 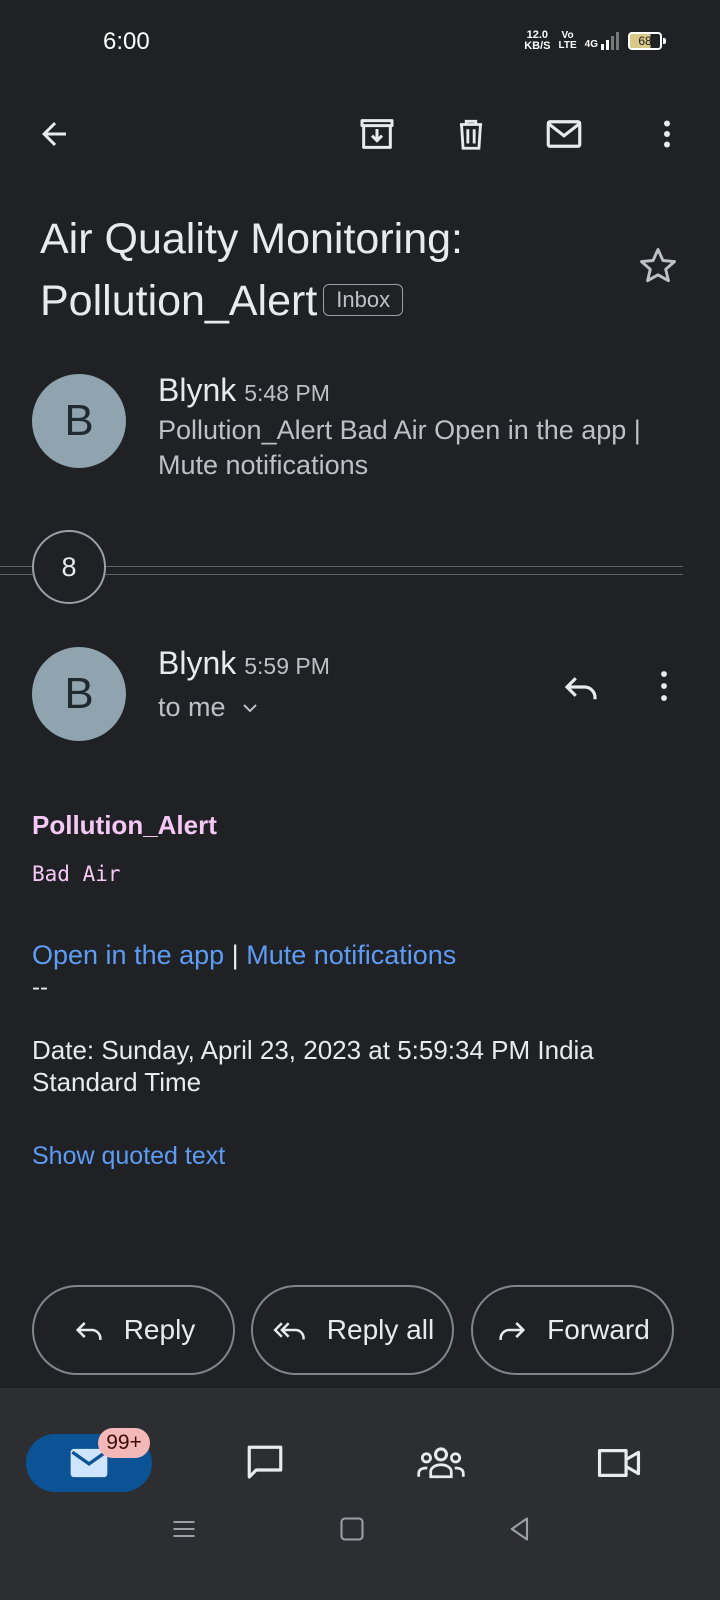 I want to click on recipient-details: to me, so click(x=210, y=707).